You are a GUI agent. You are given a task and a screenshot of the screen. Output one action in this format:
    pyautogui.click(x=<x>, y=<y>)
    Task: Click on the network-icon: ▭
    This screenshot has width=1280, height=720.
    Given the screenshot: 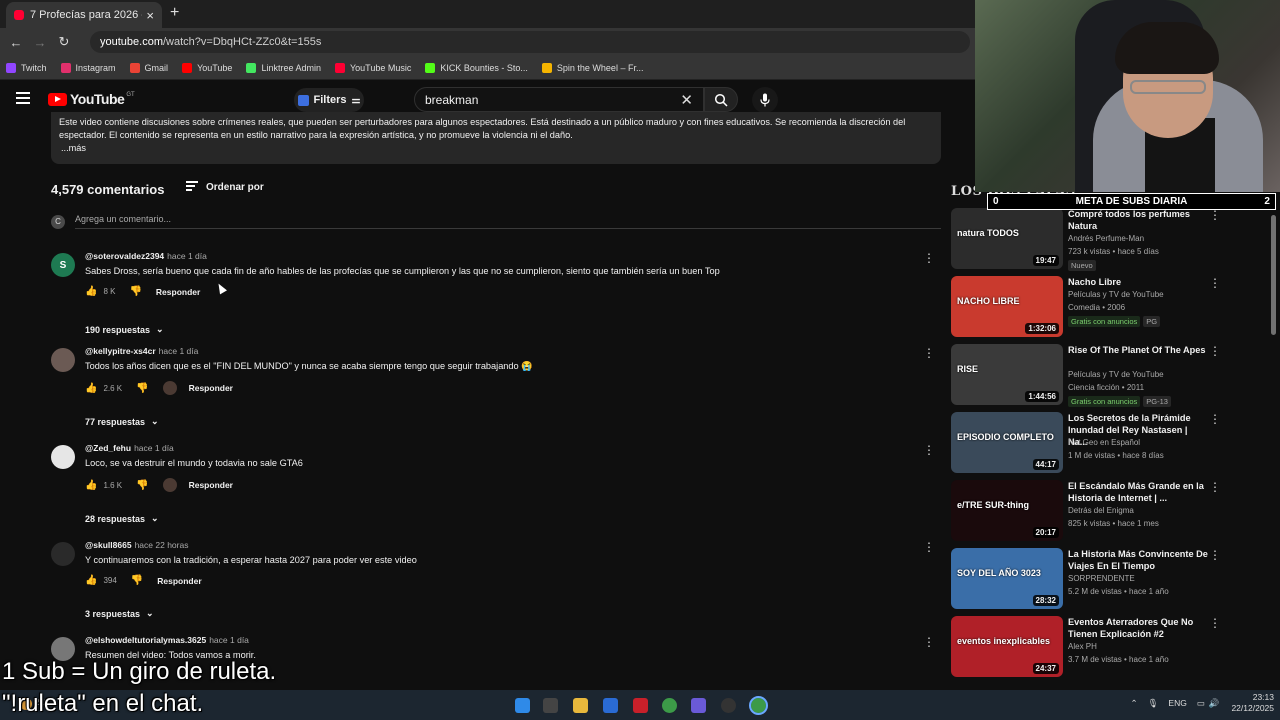 What is the action you would take?
    pyautogui.click(x=1201, y=703)
    